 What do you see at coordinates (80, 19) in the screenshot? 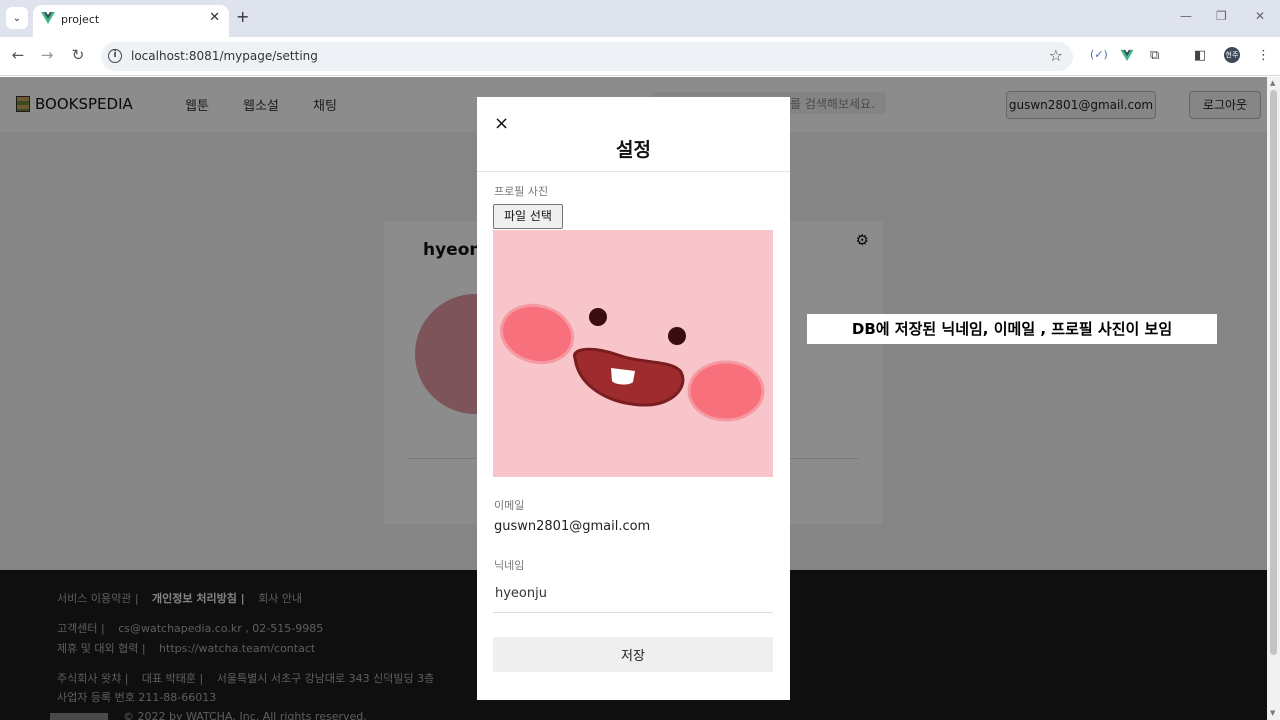
I see `tab-title: project` at bounding box center [80, 19].